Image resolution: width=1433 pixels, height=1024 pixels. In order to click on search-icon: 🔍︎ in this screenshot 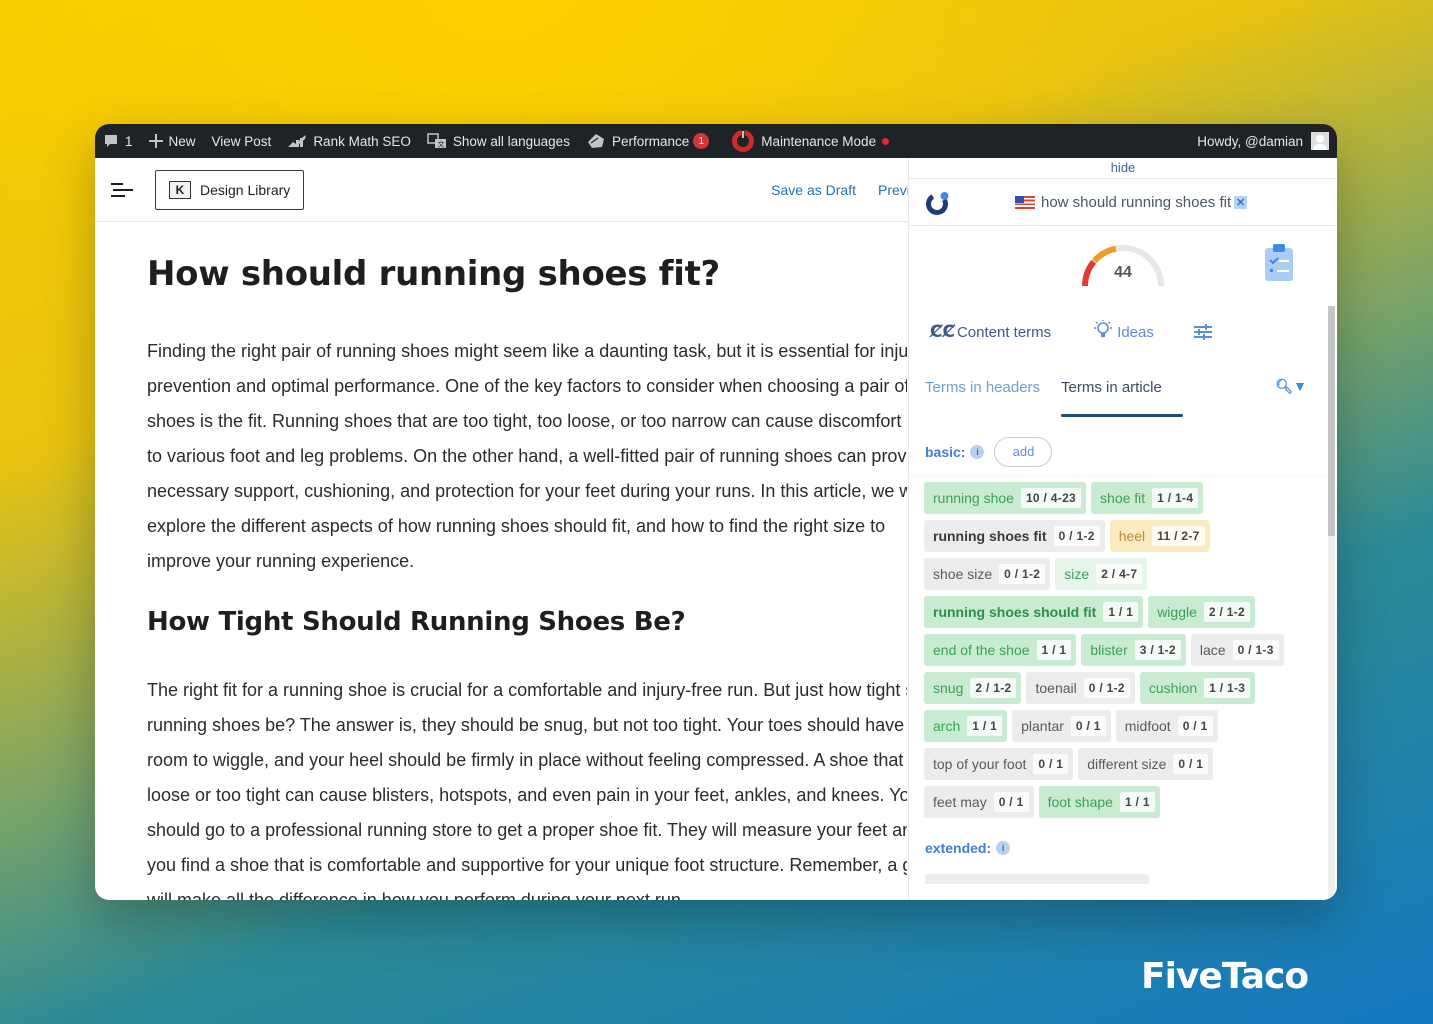, I will do `click(1284, 386)`.